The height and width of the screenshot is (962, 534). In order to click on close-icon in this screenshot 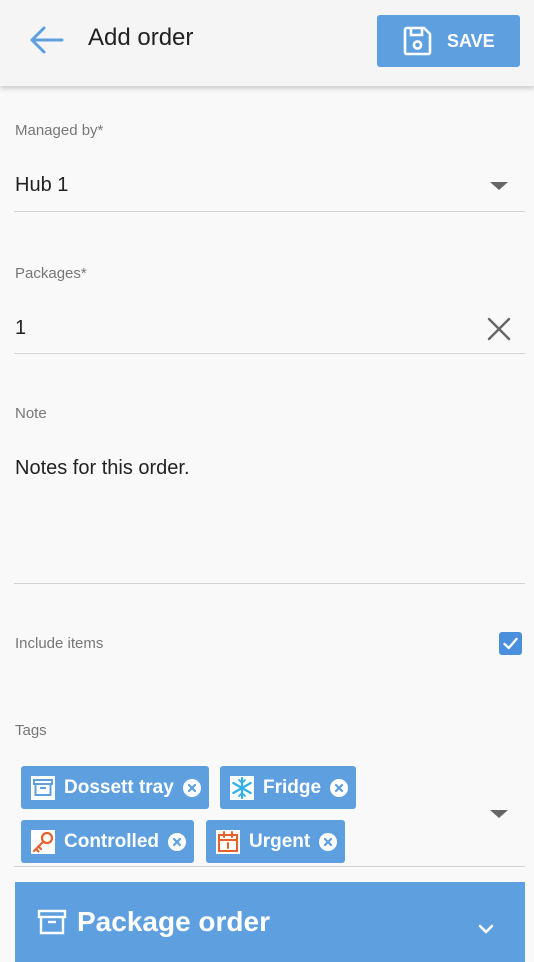, I will do `click(499, 329)`.